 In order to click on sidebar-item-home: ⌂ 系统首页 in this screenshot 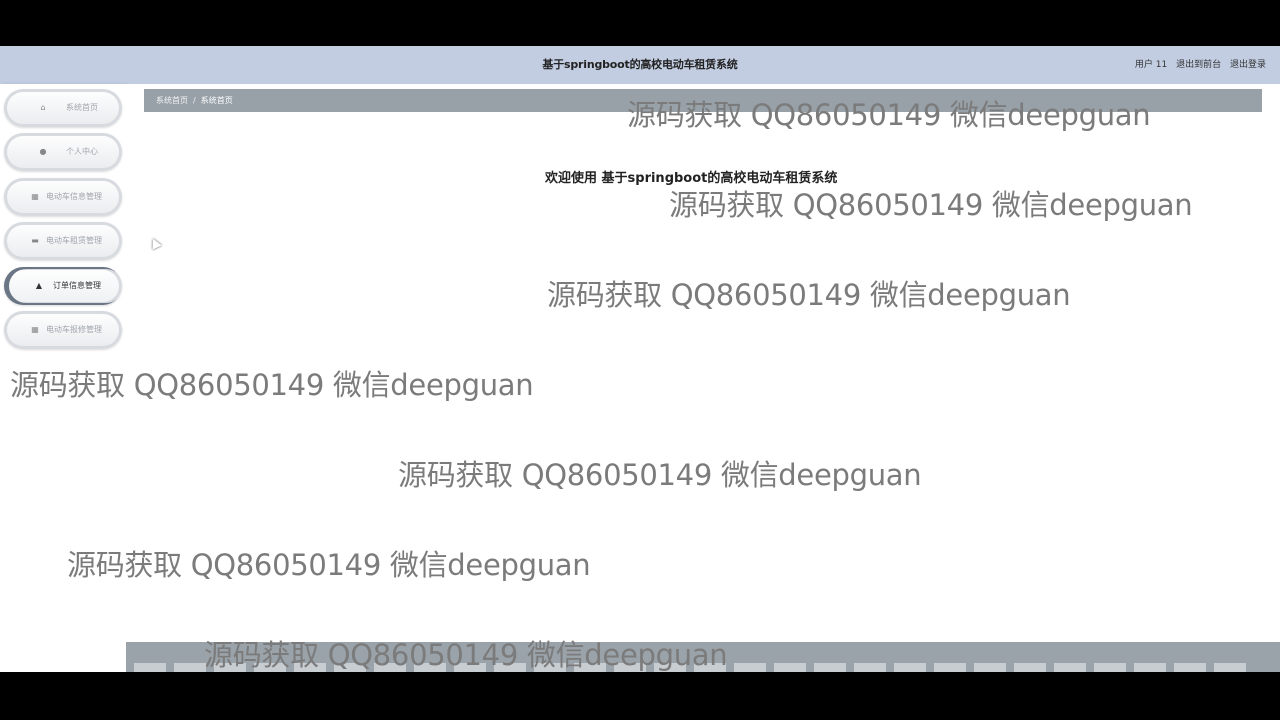, I will do `click(63, 108)`.